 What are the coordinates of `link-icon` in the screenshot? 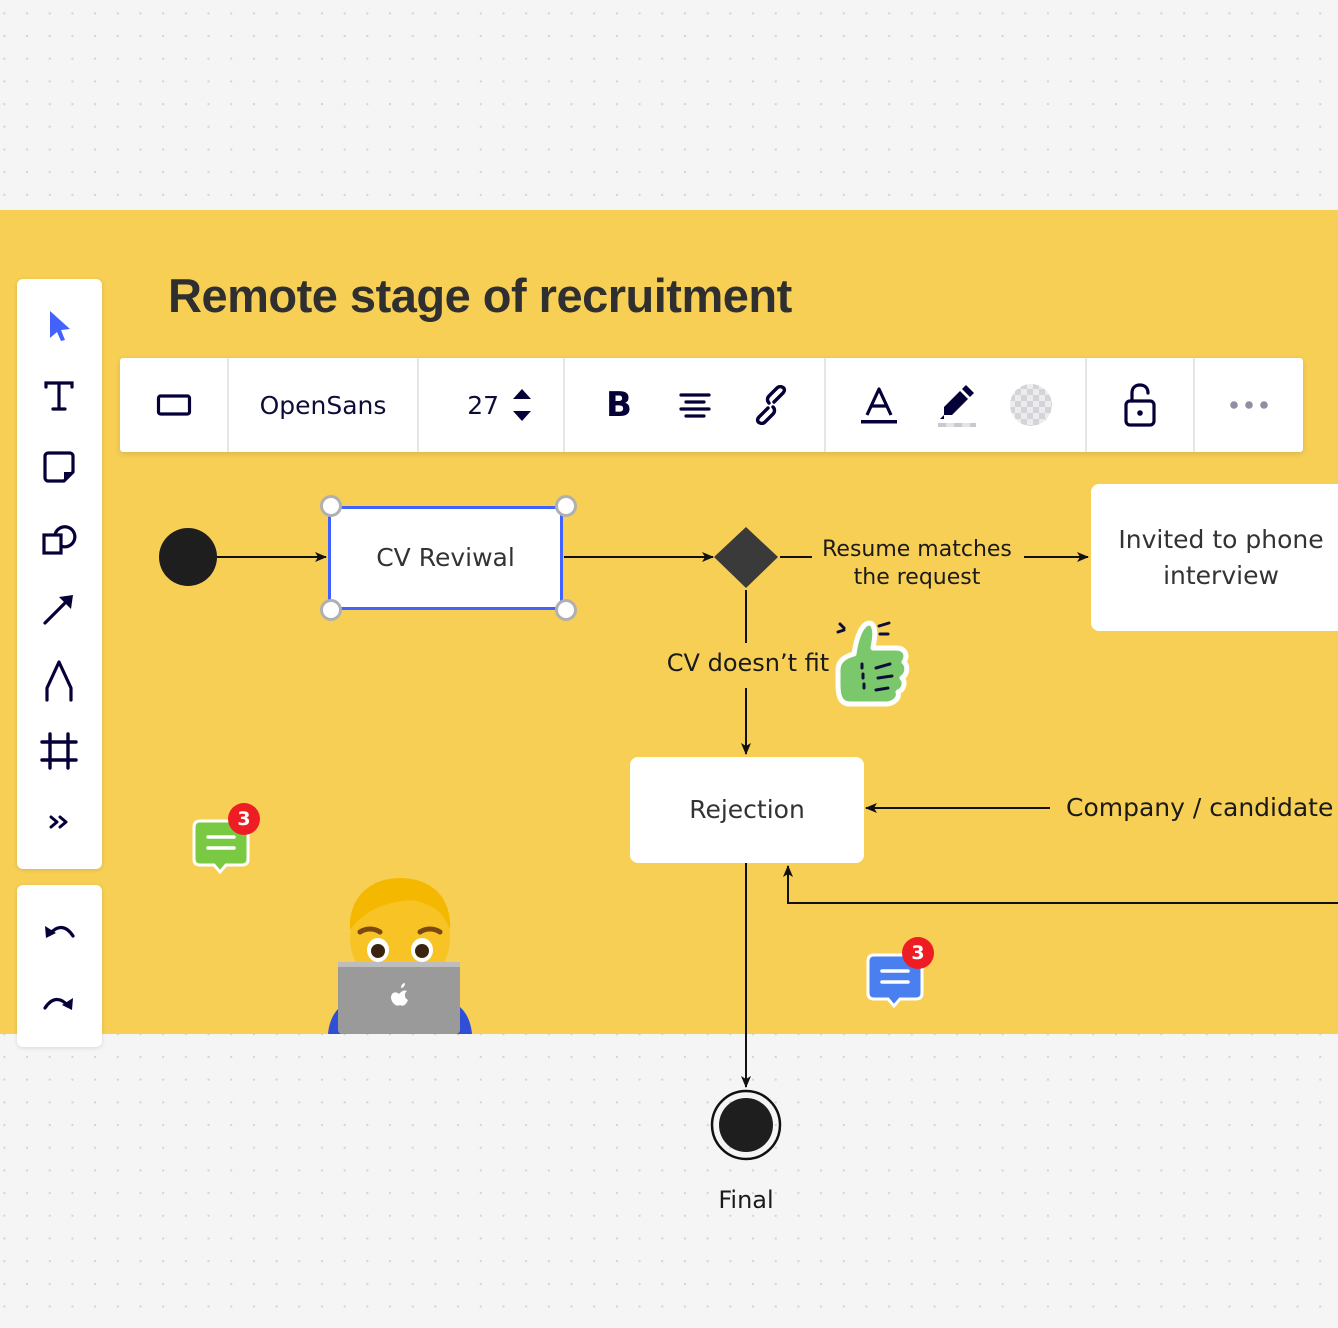 It's located at (771, 405).